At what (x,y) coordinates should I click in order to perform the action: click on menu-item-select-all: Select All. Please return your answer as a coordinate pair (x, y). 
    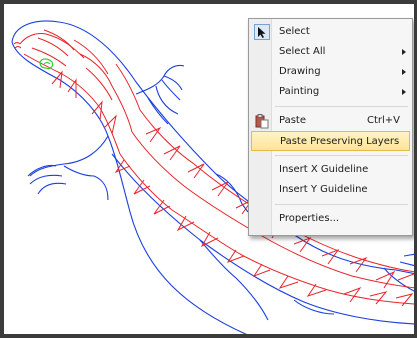
    Looking at the image, I should click on (330, 52).